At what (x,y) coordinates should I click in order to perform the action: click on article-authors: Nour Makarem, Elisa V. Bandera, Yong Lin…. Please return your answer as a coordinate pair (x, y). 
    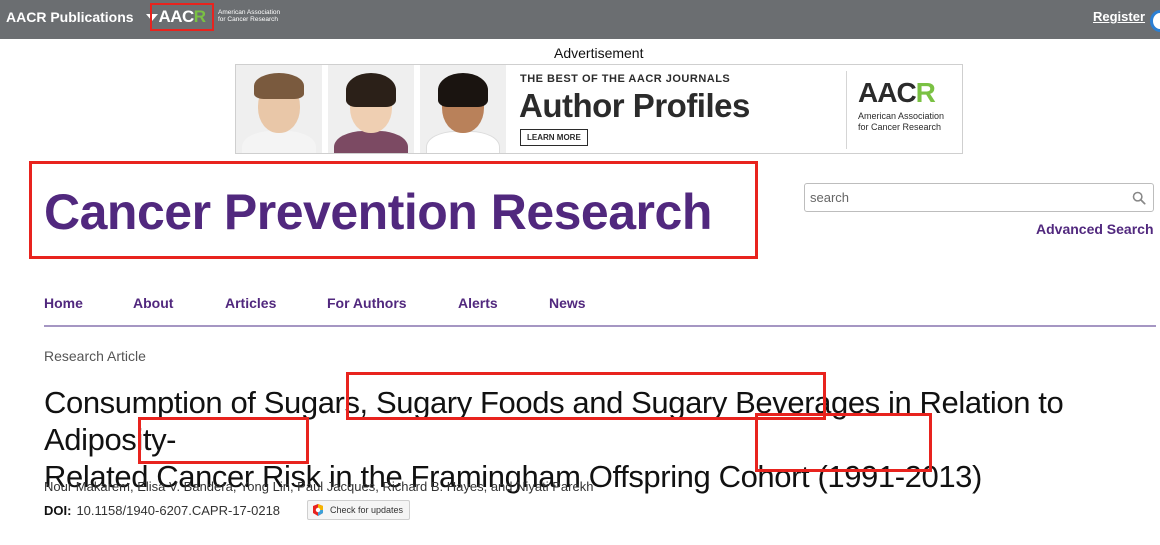
    Looking at the image, I should click on (319, 486).